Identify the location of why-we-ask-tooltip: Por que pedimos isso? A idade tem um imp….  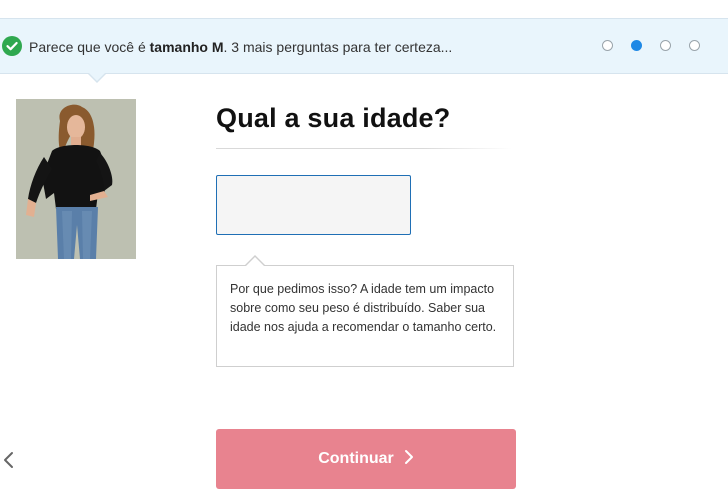
(365, 316).